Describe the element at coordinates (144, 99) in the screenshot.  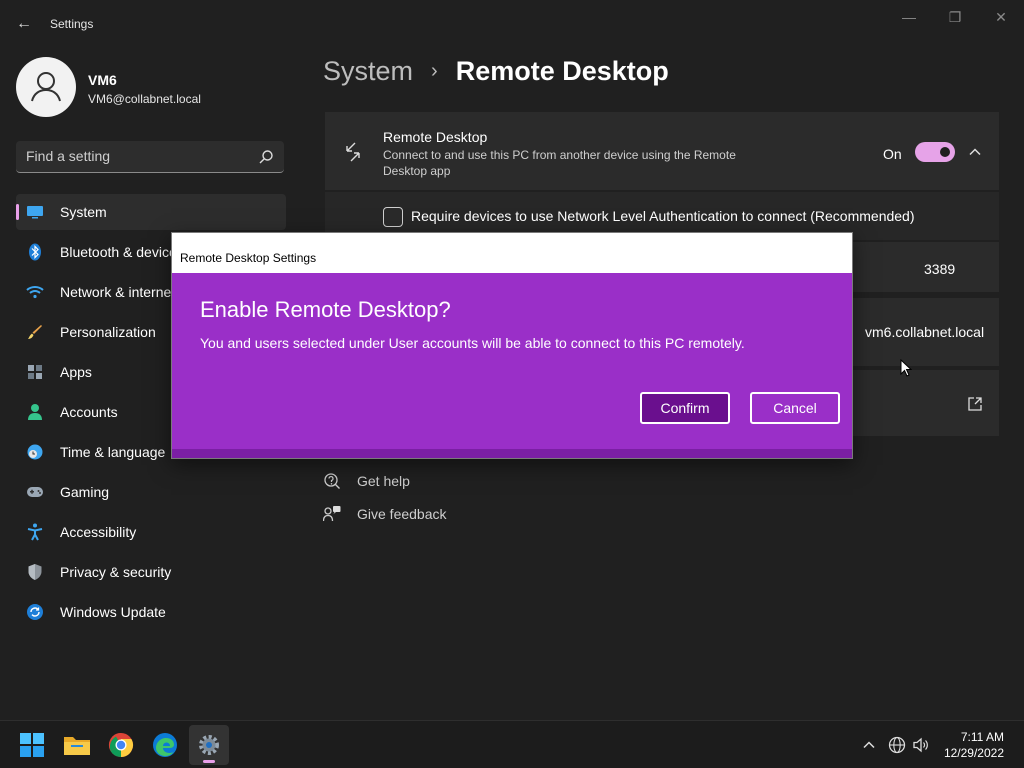
I see `user-email: VM6@collabnet.local` at that location.